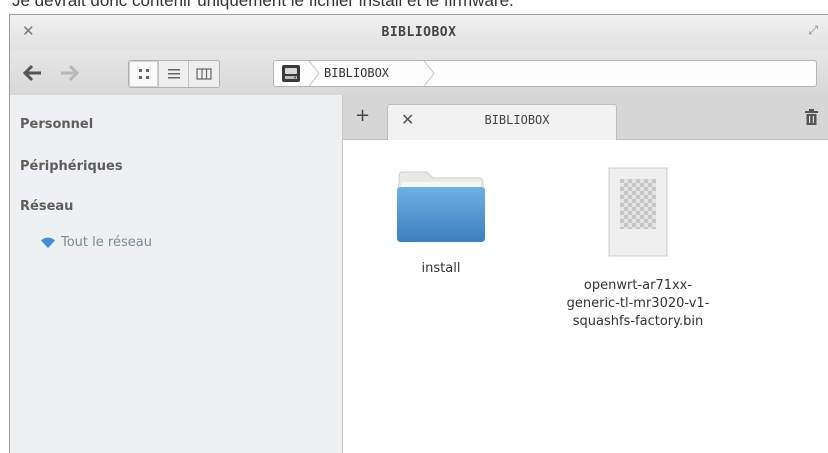  I want to click on icon-view-button, so click(144, 74).